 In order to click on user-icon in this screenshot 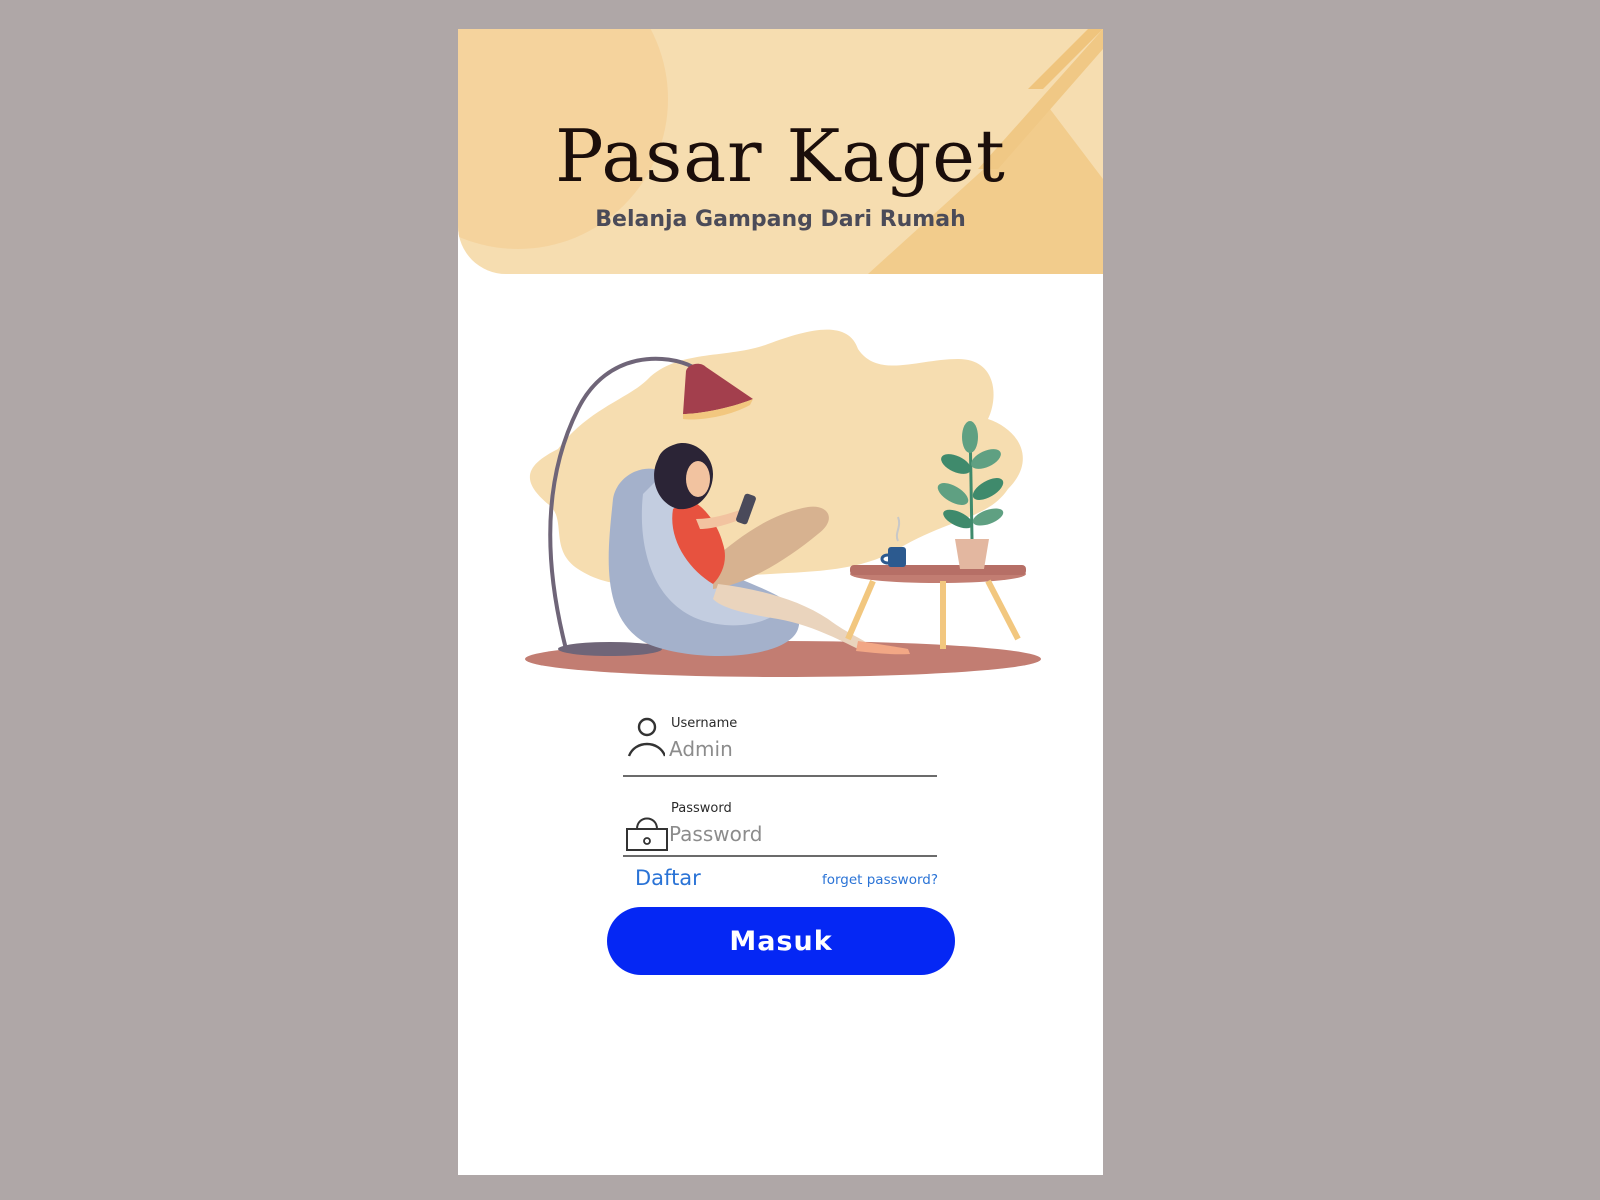, I will do `click(646, 737)`.